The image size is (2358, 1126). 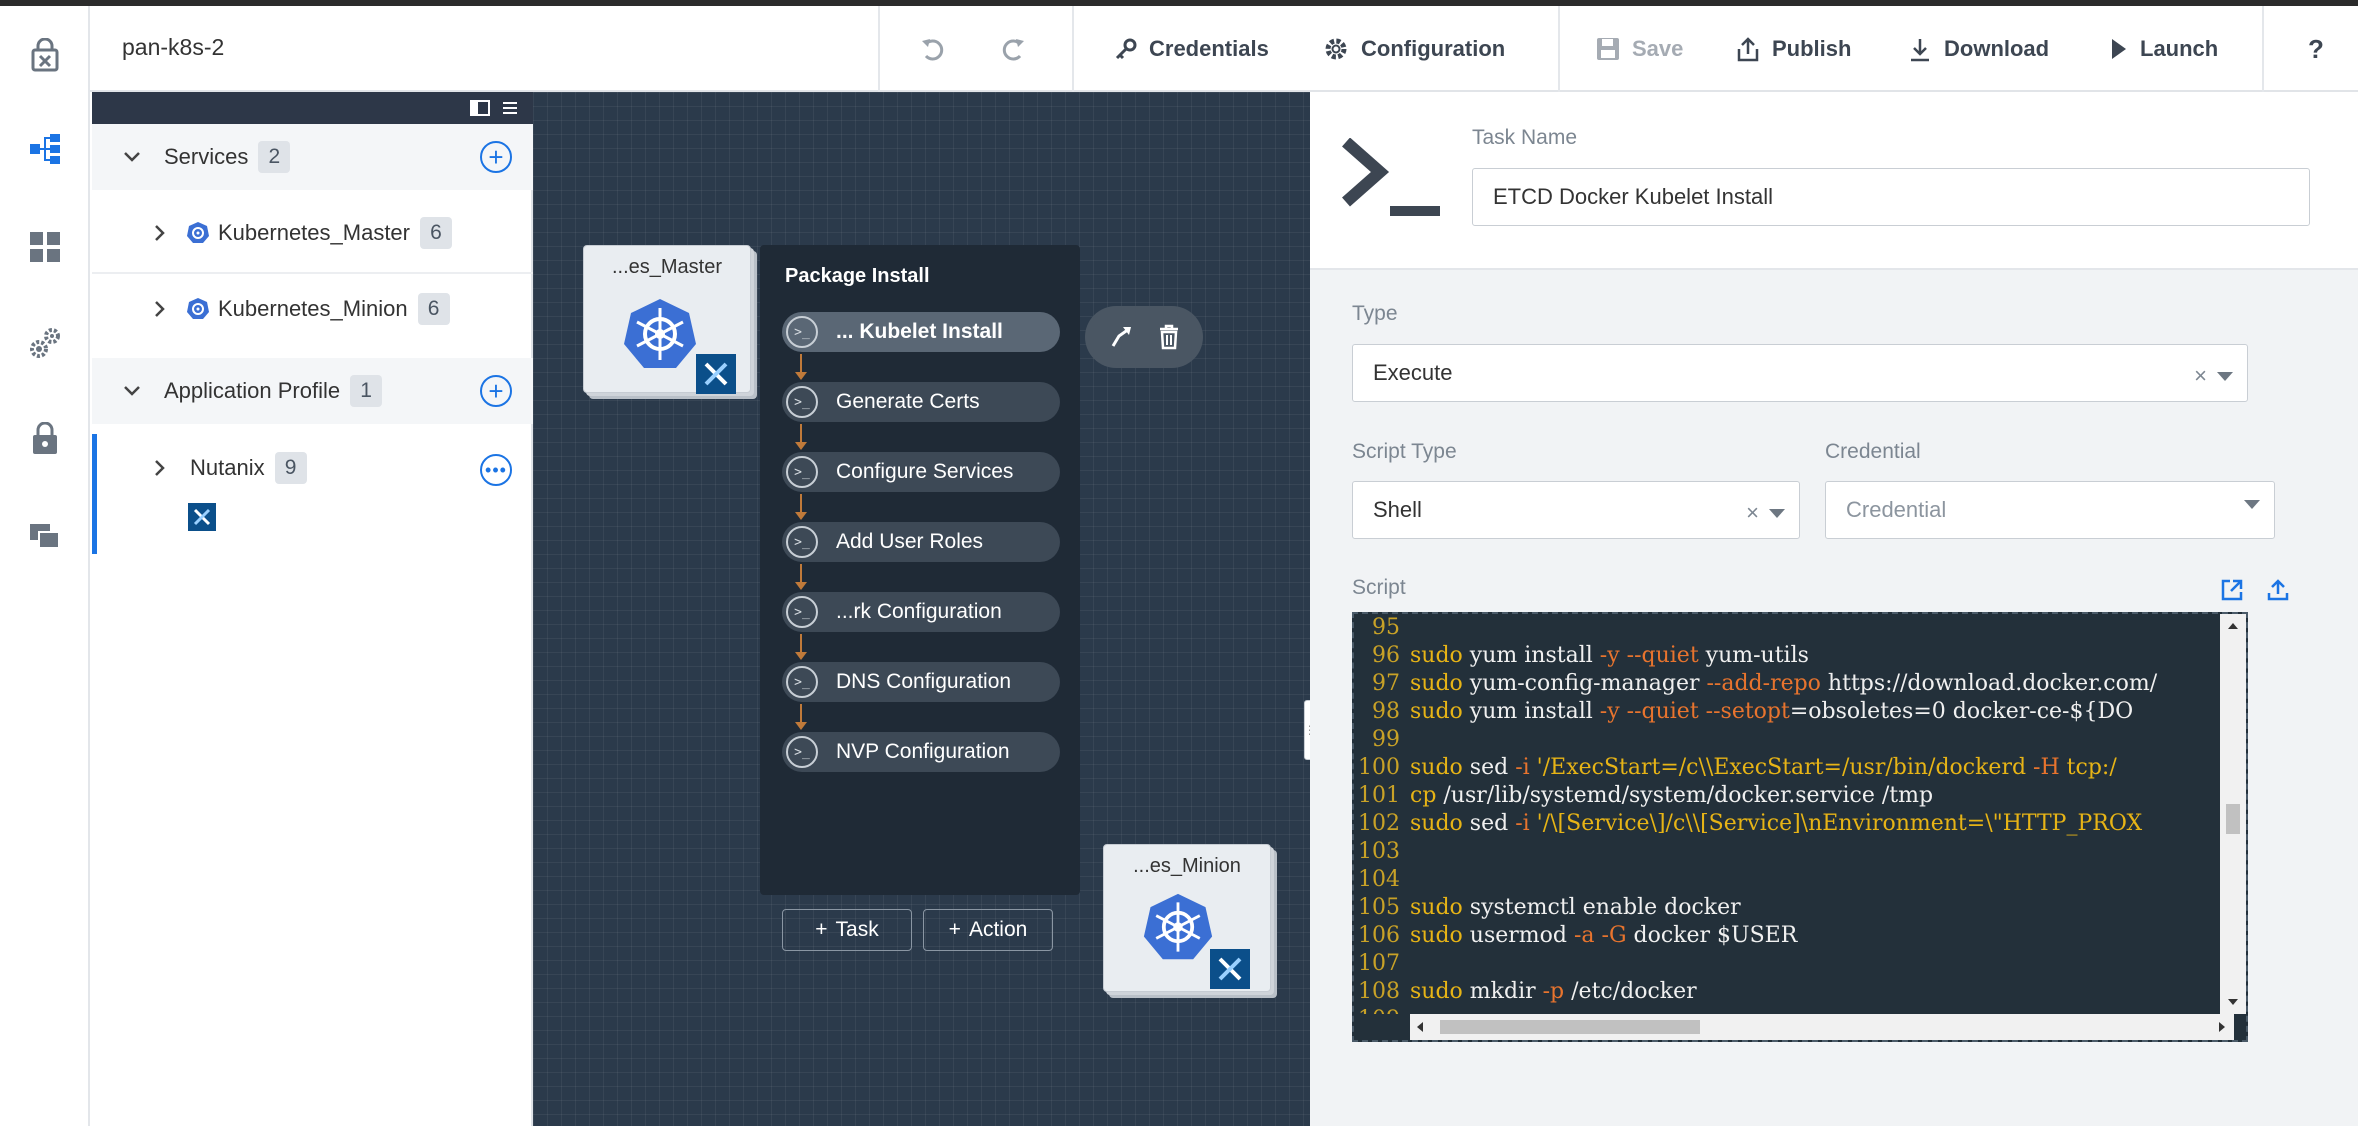 I want to click on line-number: 96, so click(x=1386, y=655).